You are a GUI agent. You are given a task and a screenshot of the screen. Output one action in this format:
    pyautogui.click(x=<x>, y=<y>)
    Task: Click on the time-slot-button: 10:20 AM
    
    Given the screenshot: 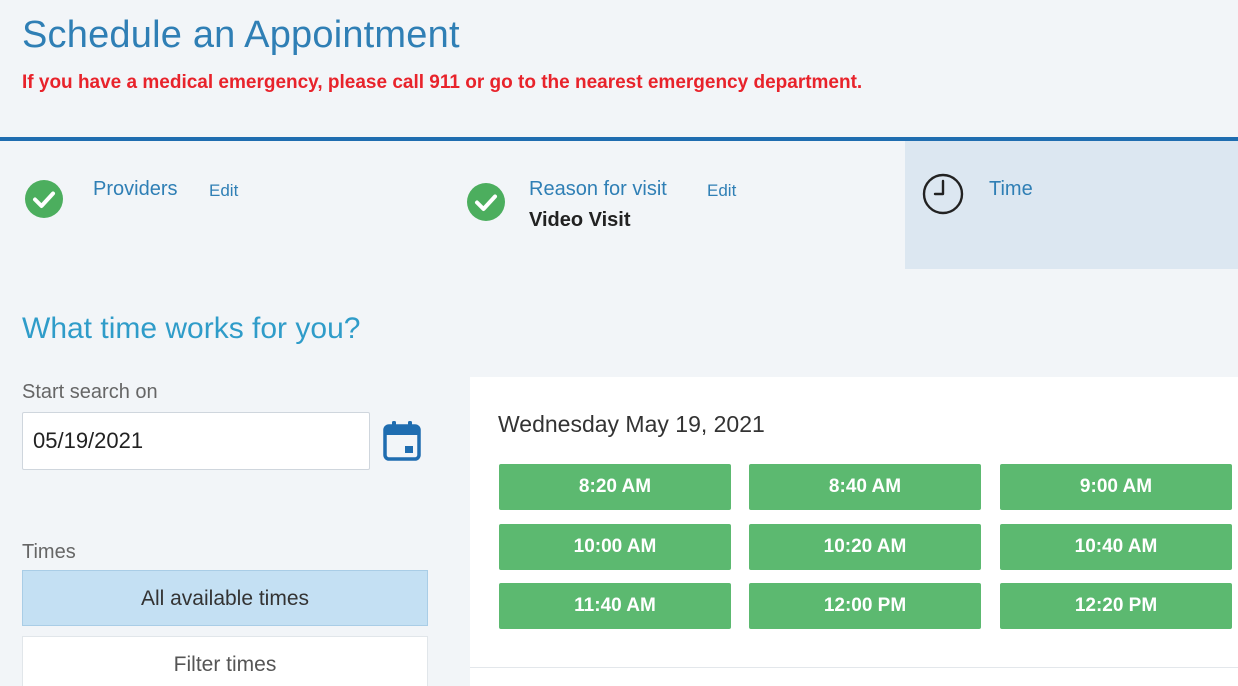 What is the action you would take?
    pyautogui.click(x=865, y=547)
    